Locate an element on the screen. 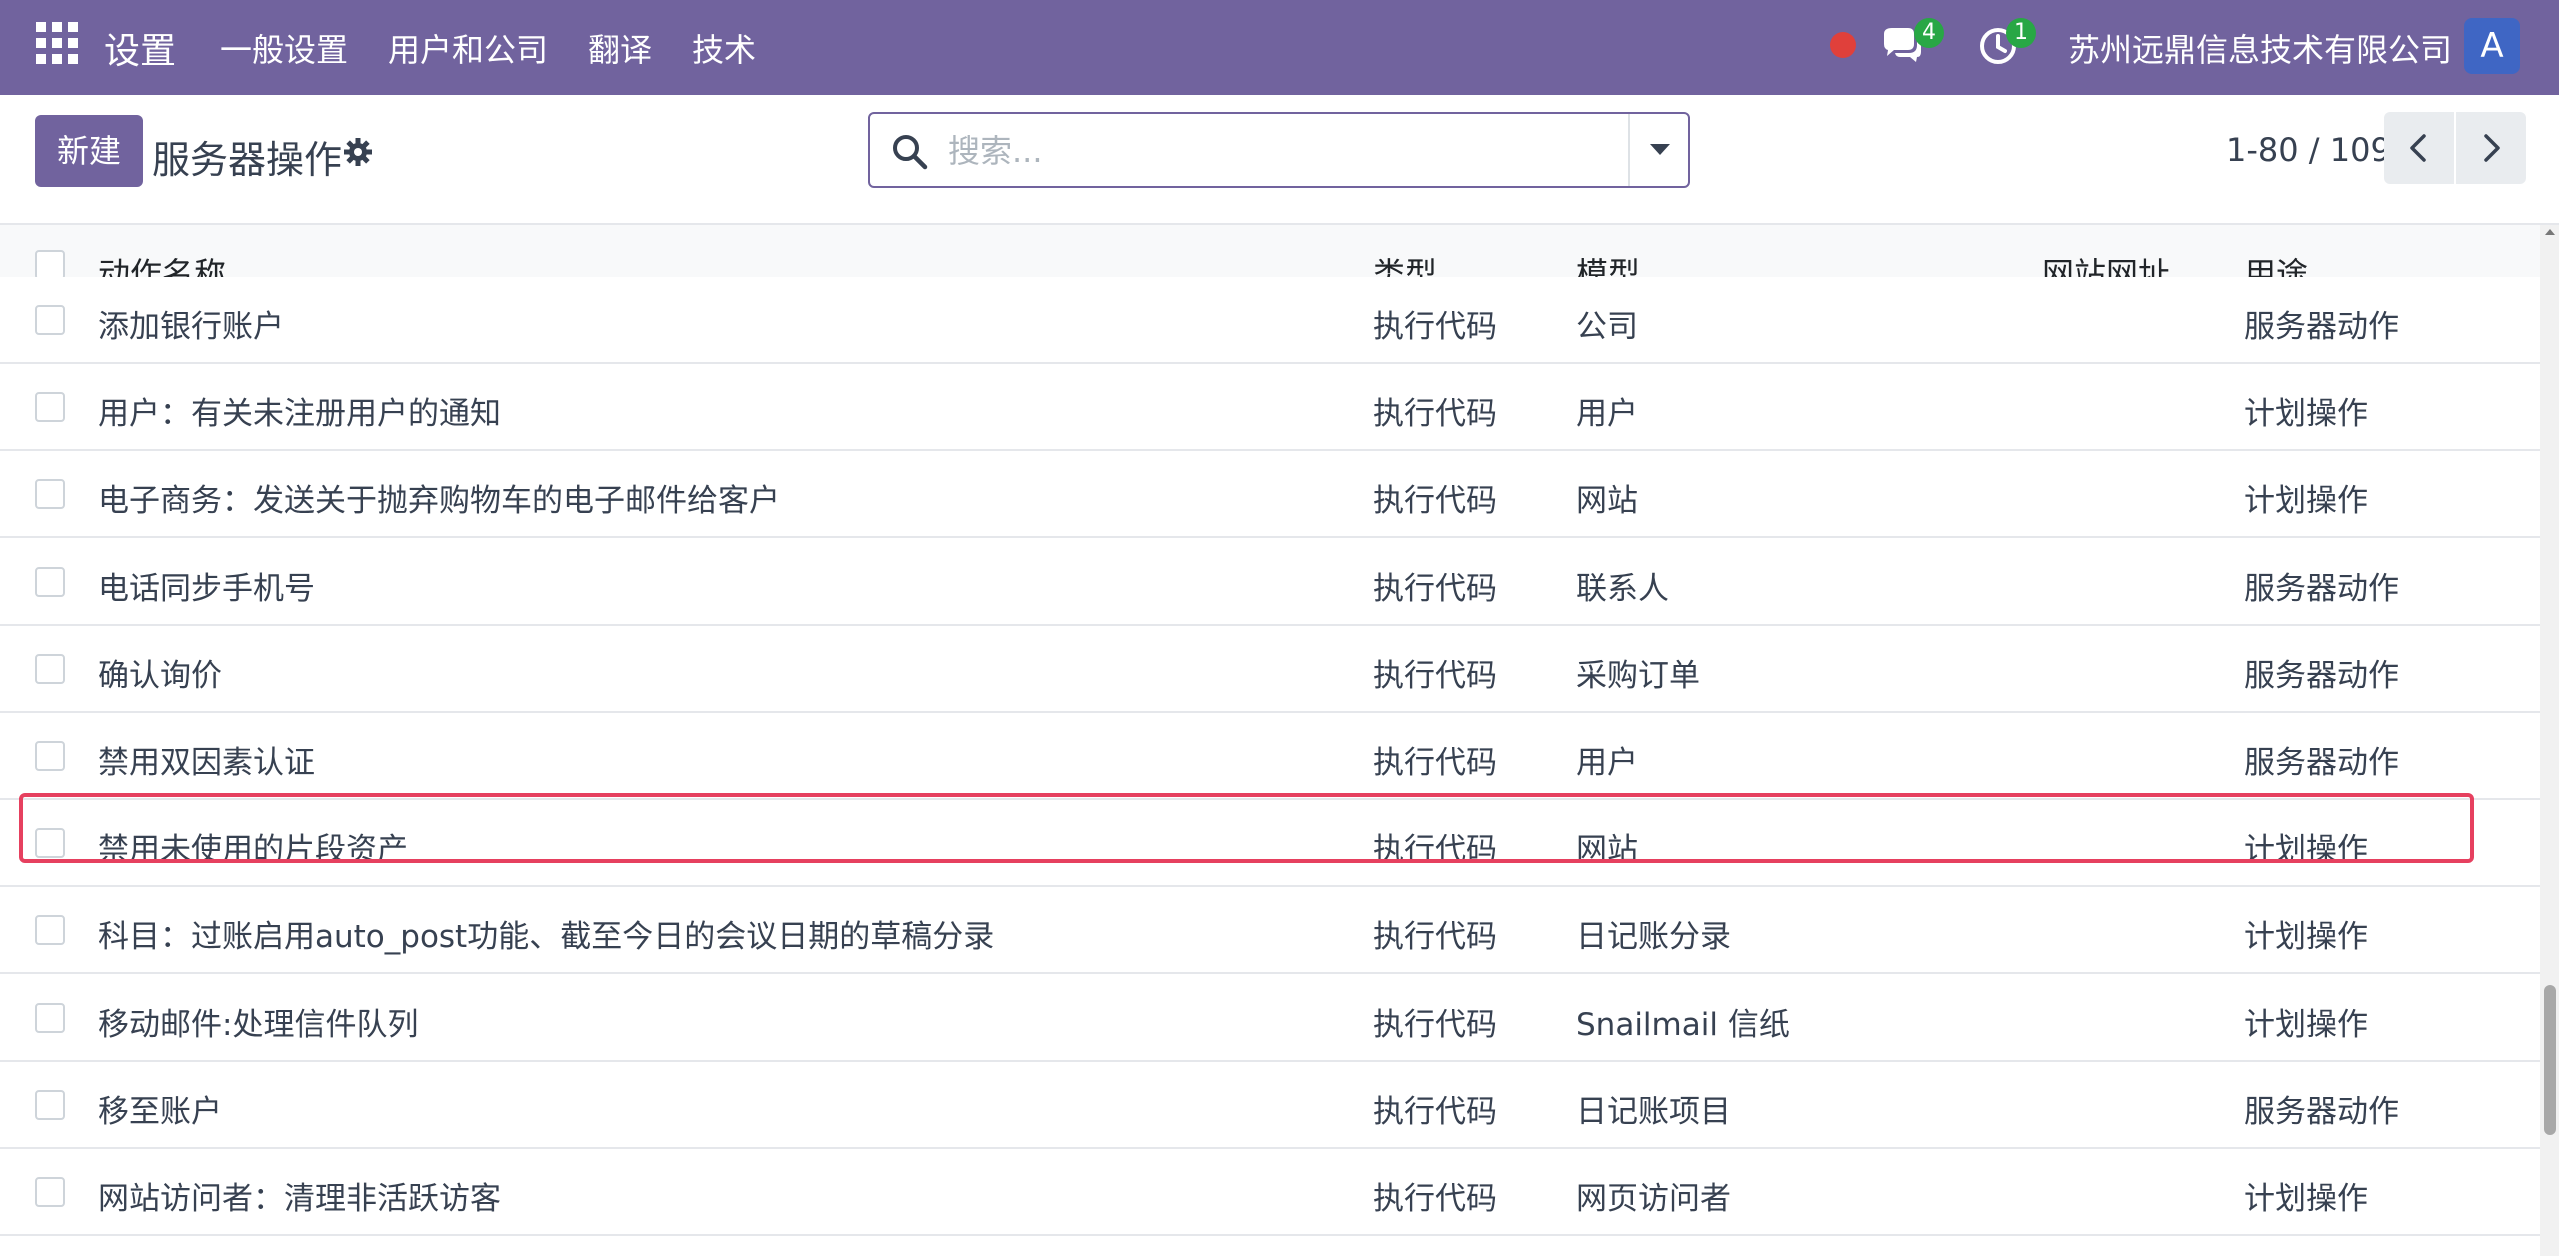 The width and height of the screenshot is (2559, 1256). caret-down-icon is located at coordinates (1660, 149).